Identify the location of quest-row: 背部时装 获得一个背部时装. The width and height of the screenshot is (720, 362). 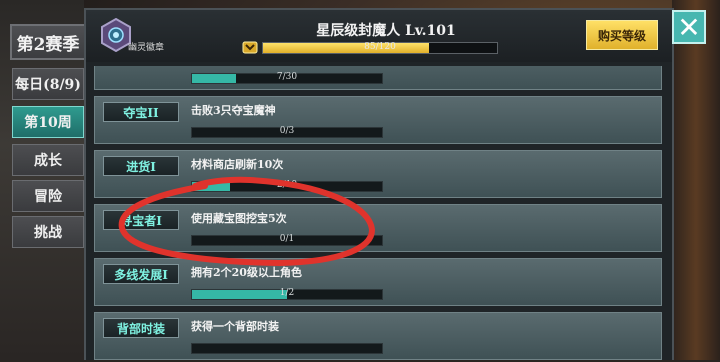
(378, 336).